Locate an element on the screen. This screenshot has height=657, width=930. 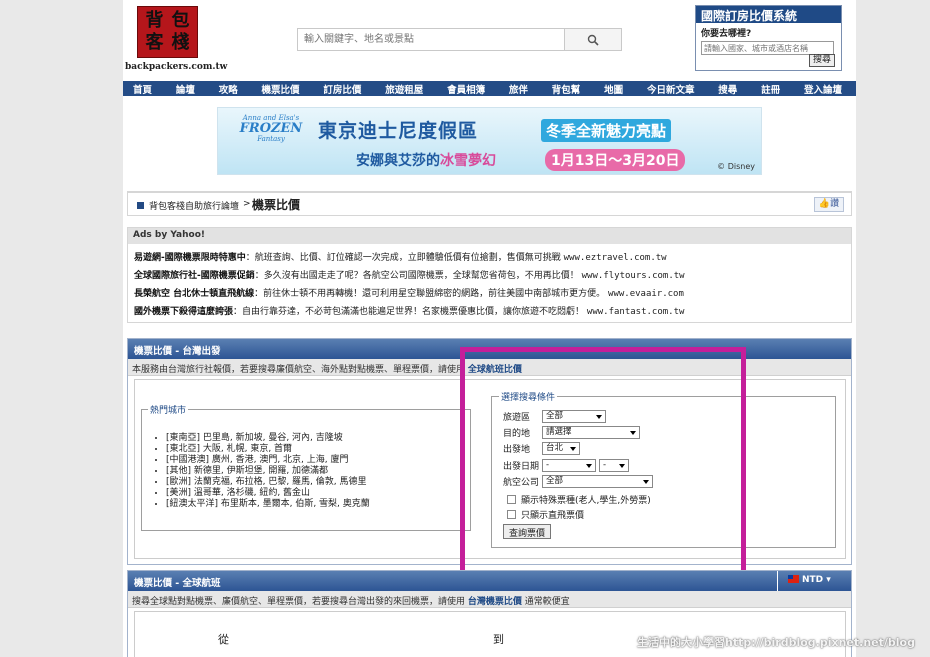
hotel-destination-input is located at coordinates (767, 48).